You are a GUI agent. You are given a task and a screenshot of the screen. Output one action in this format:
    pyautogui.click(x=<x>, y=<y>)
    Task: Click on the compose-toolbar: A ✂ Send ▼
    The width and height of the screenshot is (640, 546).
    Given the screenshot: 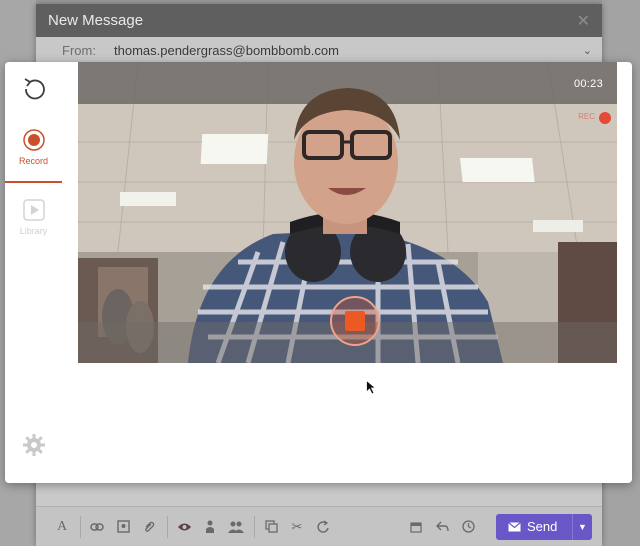 What is the action you would take?
    pyautogui.click(x=319, y=526)
    